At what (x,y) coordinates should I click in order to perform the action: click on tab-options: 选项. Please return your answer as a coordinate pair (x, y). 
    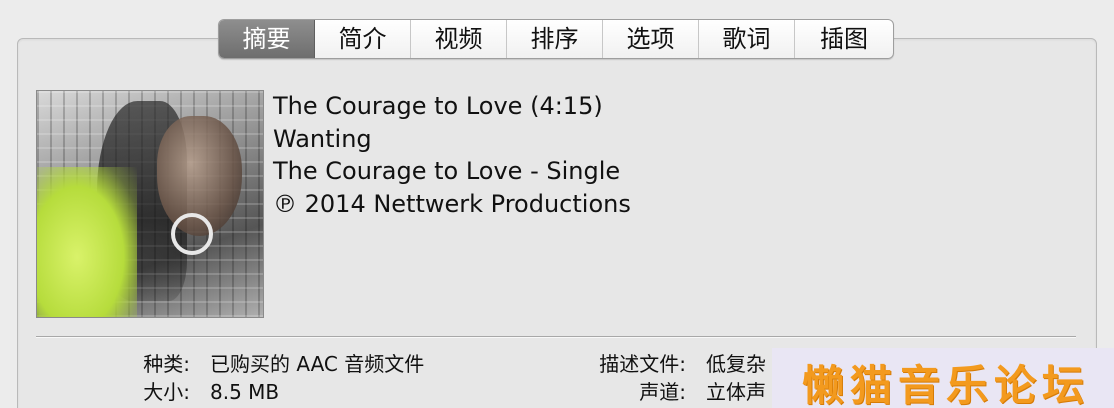
    Looking at the image, I should click on (651, 39).